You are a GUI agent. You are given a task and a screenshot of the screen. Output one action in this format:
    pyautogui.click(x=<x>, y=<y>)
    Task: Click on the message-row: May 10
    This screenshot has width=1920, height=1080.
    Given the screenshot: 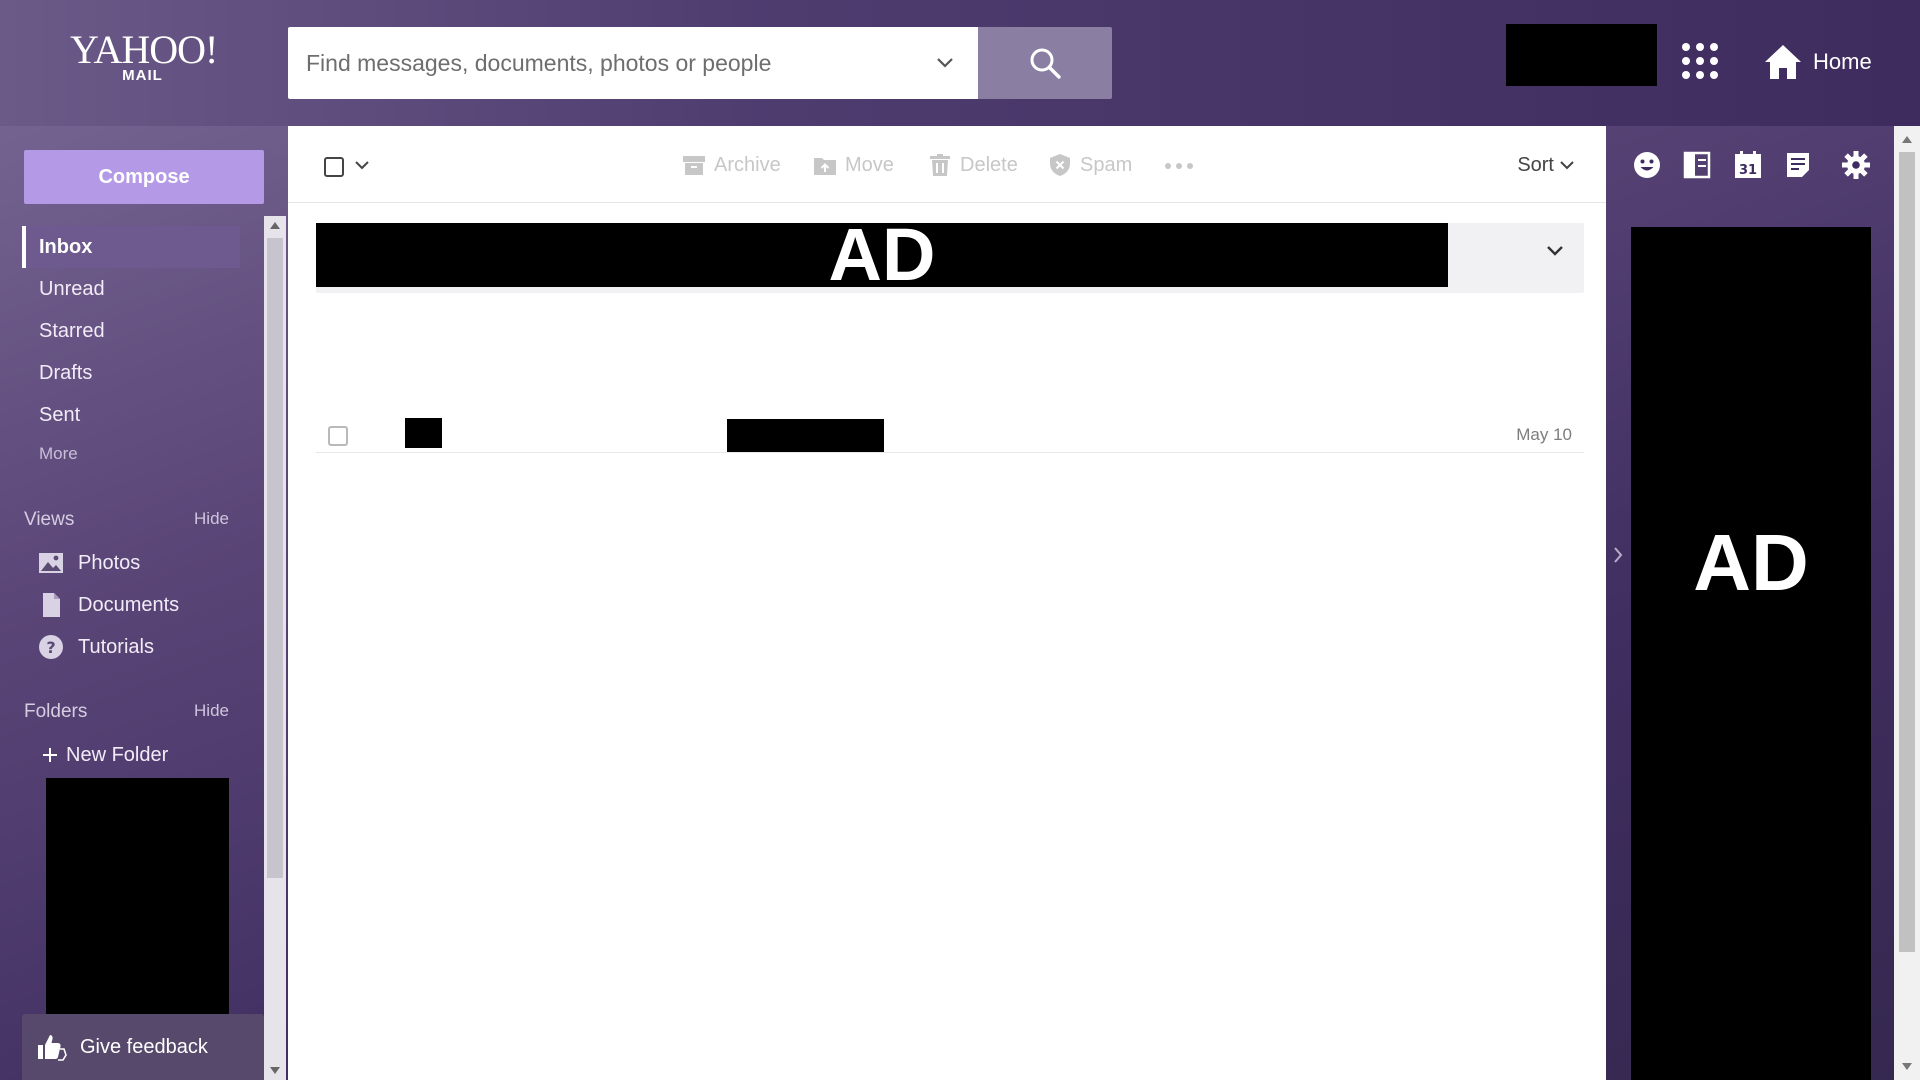 What is the action you would take?
    pyautogui.click(x=950, y=373)
    